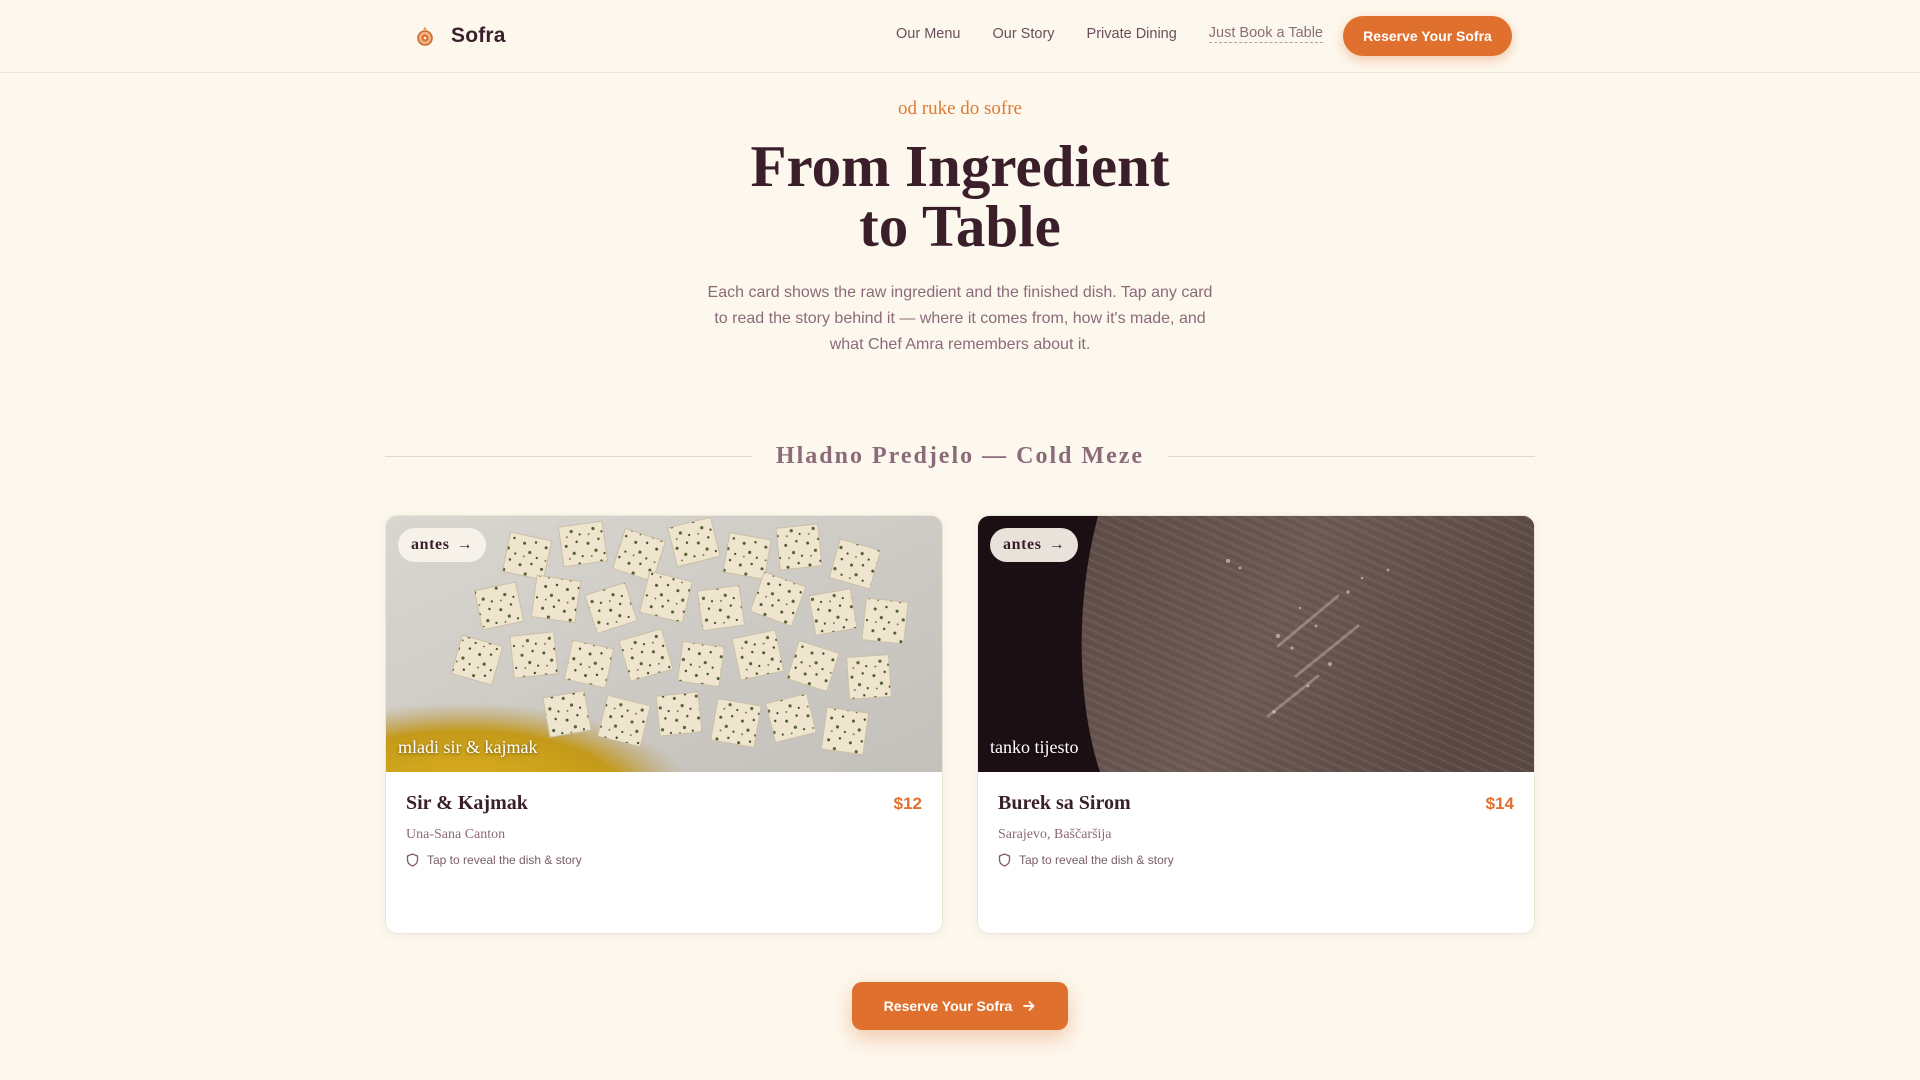  Describe the element at coordinates (960, 108) in the screenshot. I see `hero-eyebrow: od ruke do sofre` at that location.